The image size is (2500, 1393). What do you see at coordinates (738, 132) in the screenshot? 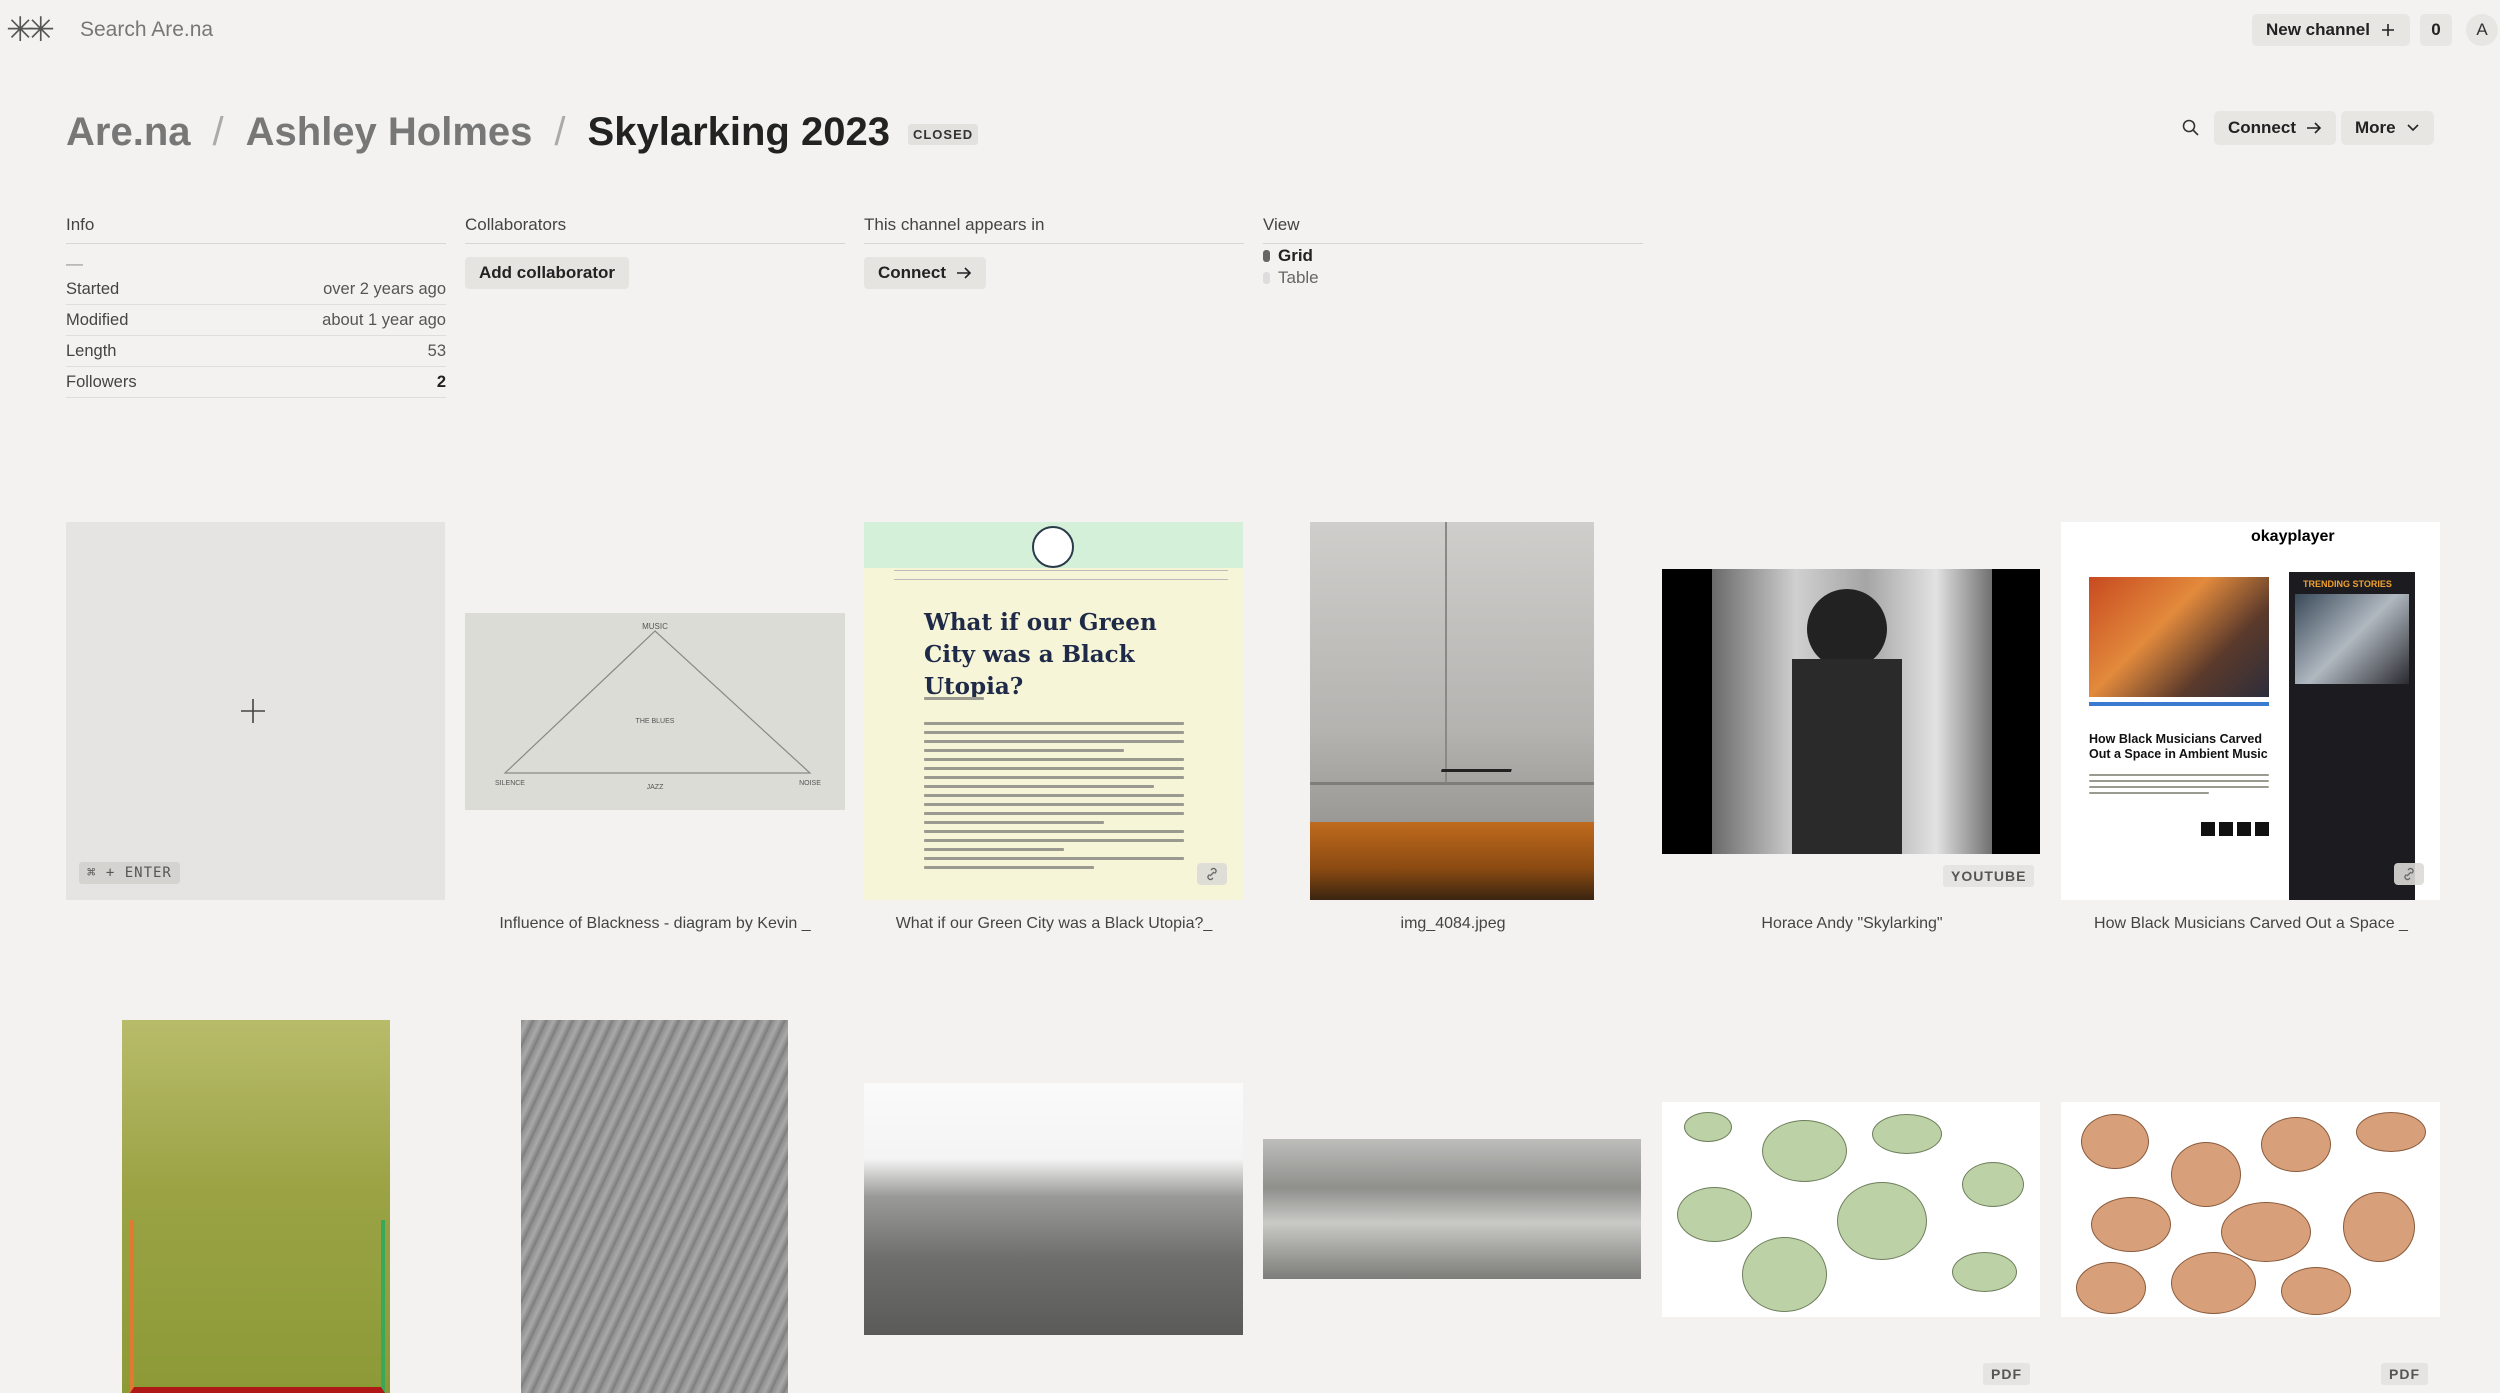
I see `page-title: Skylarking 2023` at bounding box center [738, 132].